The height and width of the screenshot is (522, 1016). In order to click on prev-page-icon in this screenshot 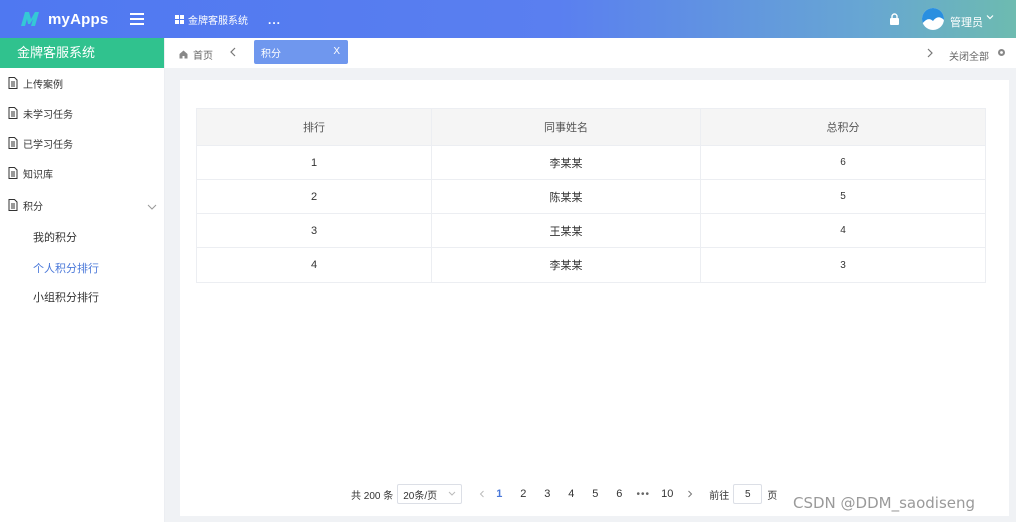, I will do `click(482, 494)`.